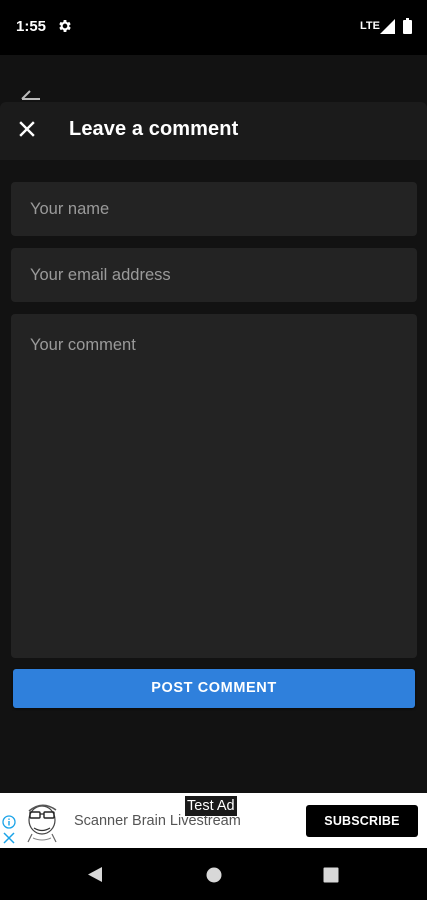 The width and height of the screenshot is (427, 900). What do you see at coordinates (95, 874) in the screenshot?
I see `back-triangle-icon` at bounding box center [95, 874].